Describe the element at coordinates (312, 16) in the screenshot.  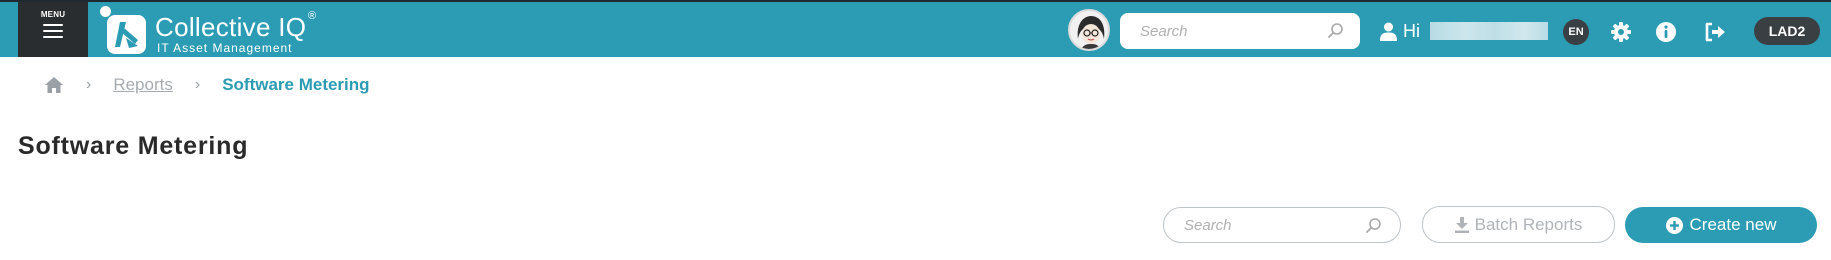
I see `brand-registered-mark: ®` at that location.